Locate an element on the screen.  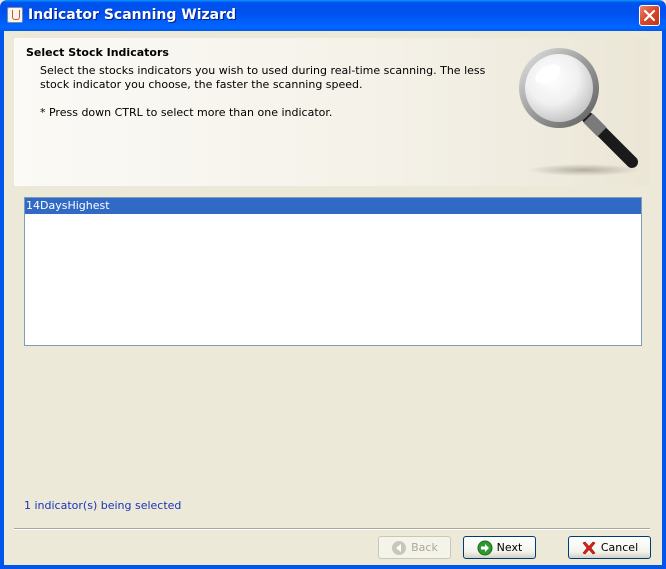
window-border-left is located at coordinates (2, 300).